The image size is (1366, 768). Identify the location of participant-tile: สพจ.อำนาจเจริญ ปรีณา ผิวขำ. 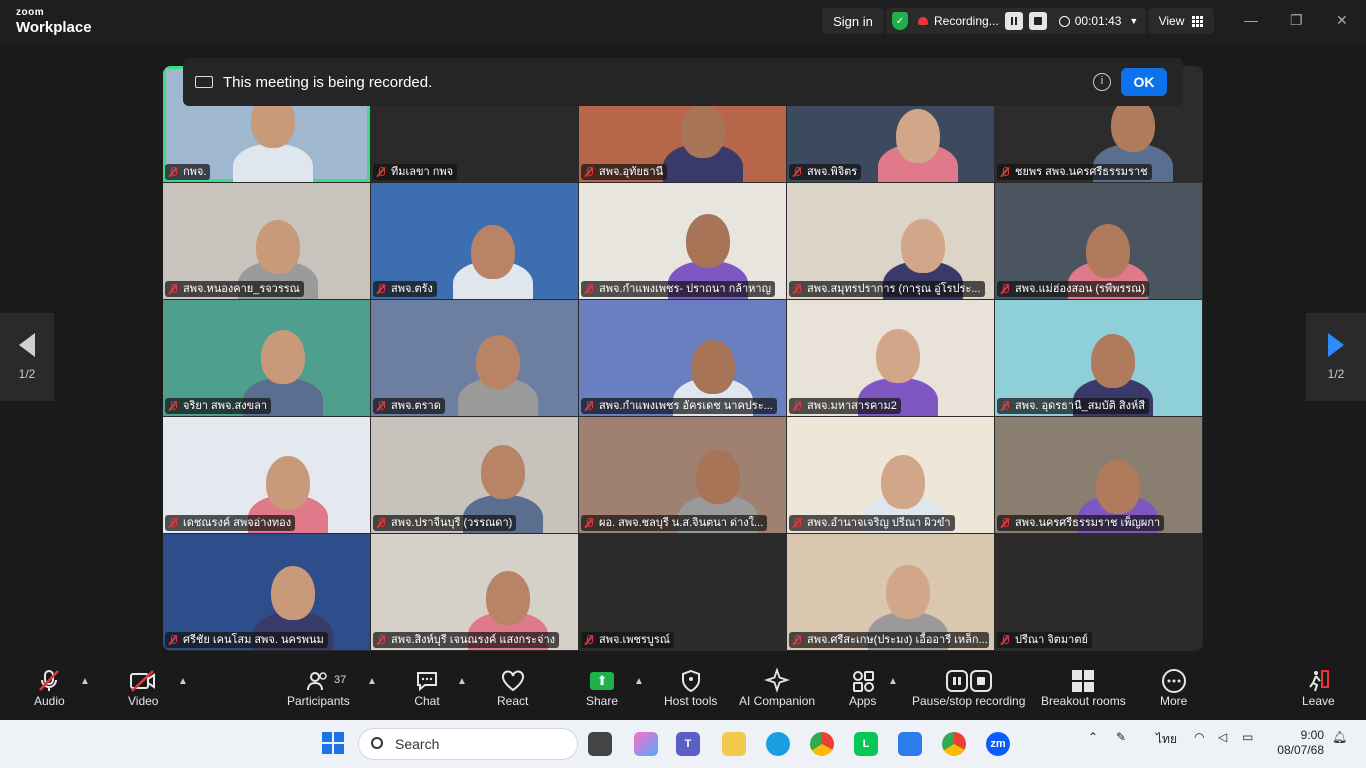
(890, 475).